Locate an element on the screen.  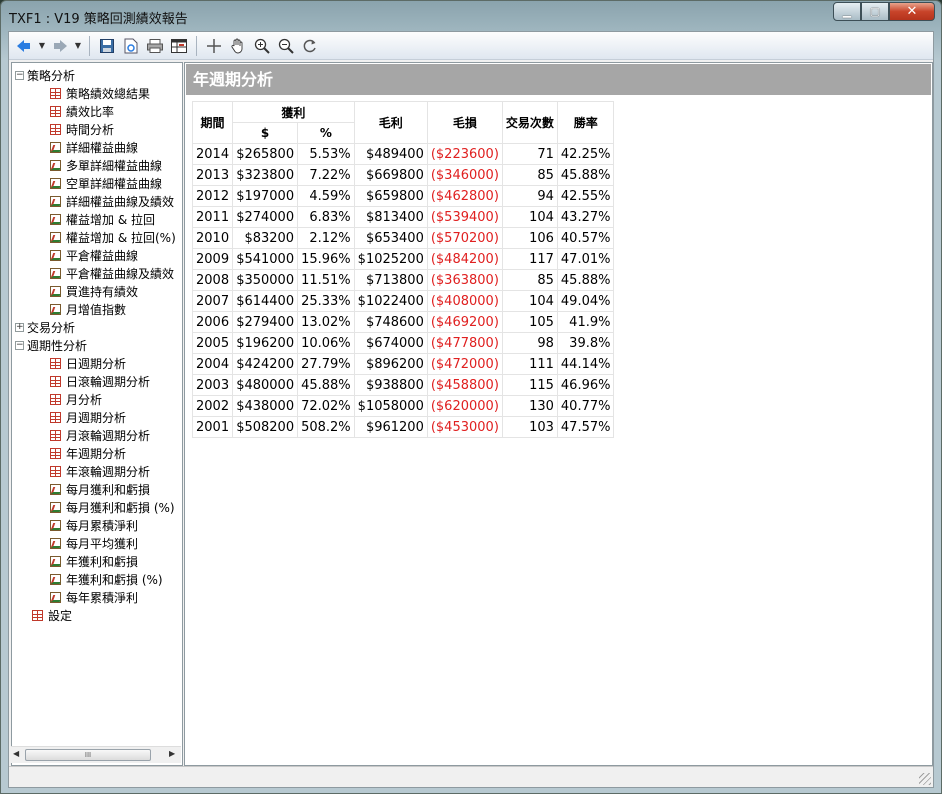
cell-win-rate: 47.01% is located at coordinates (585, 259).